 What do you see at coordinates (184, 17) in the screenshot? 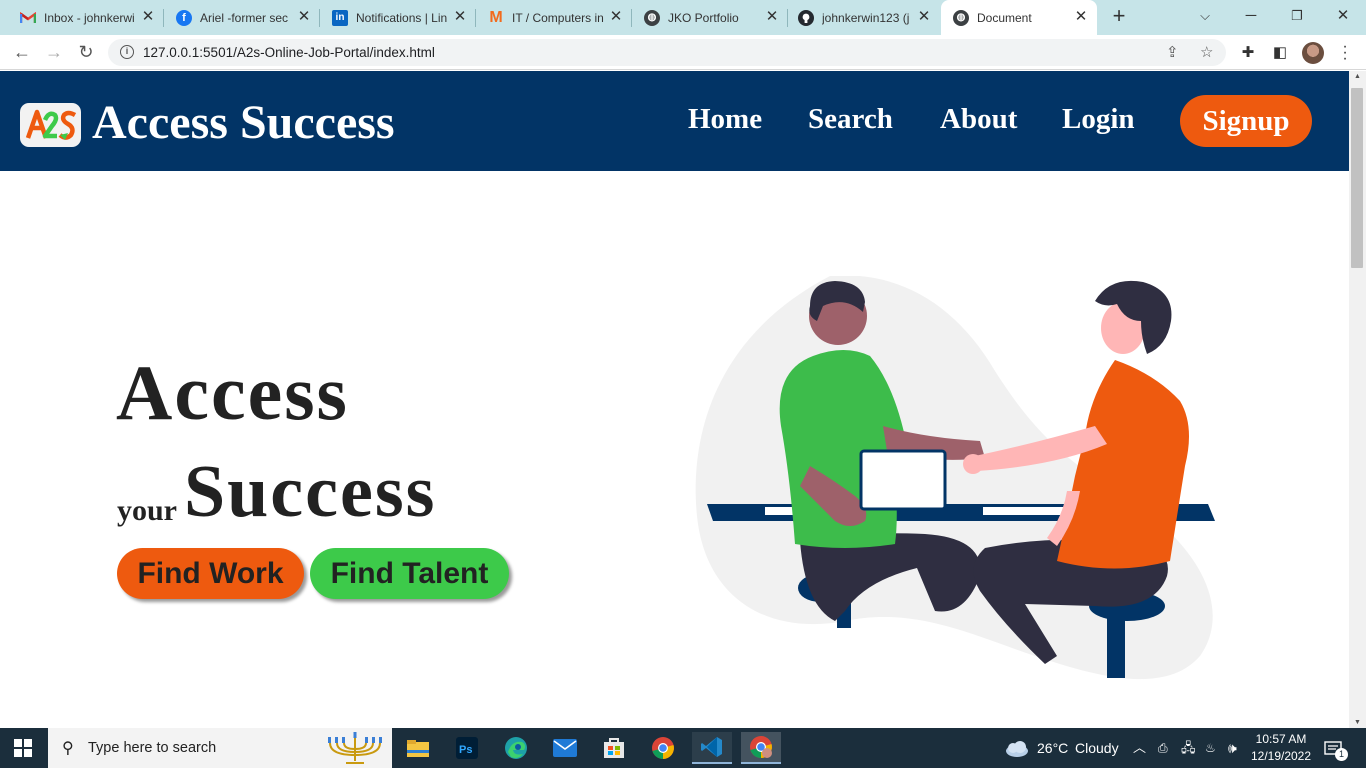
I see `facebook-icon: f` at bounding box center [184, 17].